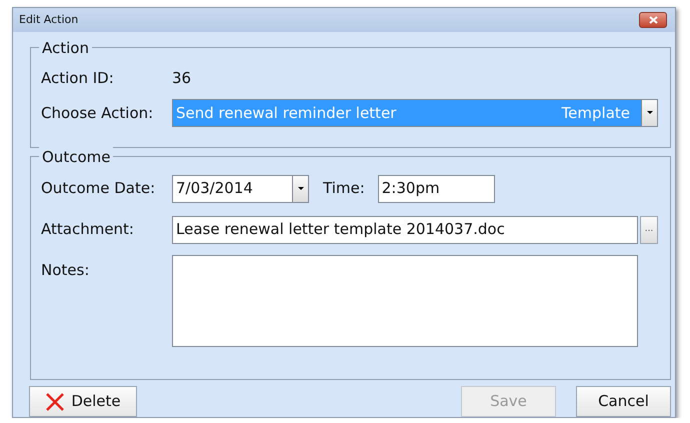 The width and height of the screenshot is (690, 423). I want to click on field-label: Choose Action:, so click(97, 113).